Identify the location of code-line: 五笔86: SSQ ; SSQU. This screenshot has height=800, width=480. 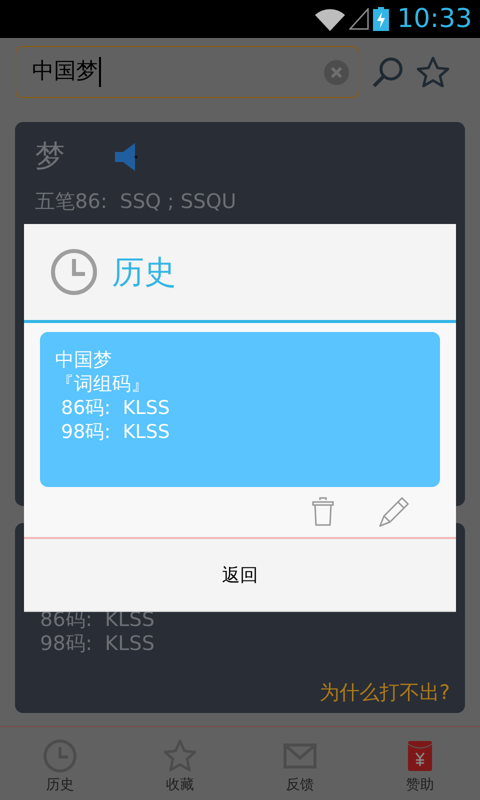
(136, 201).